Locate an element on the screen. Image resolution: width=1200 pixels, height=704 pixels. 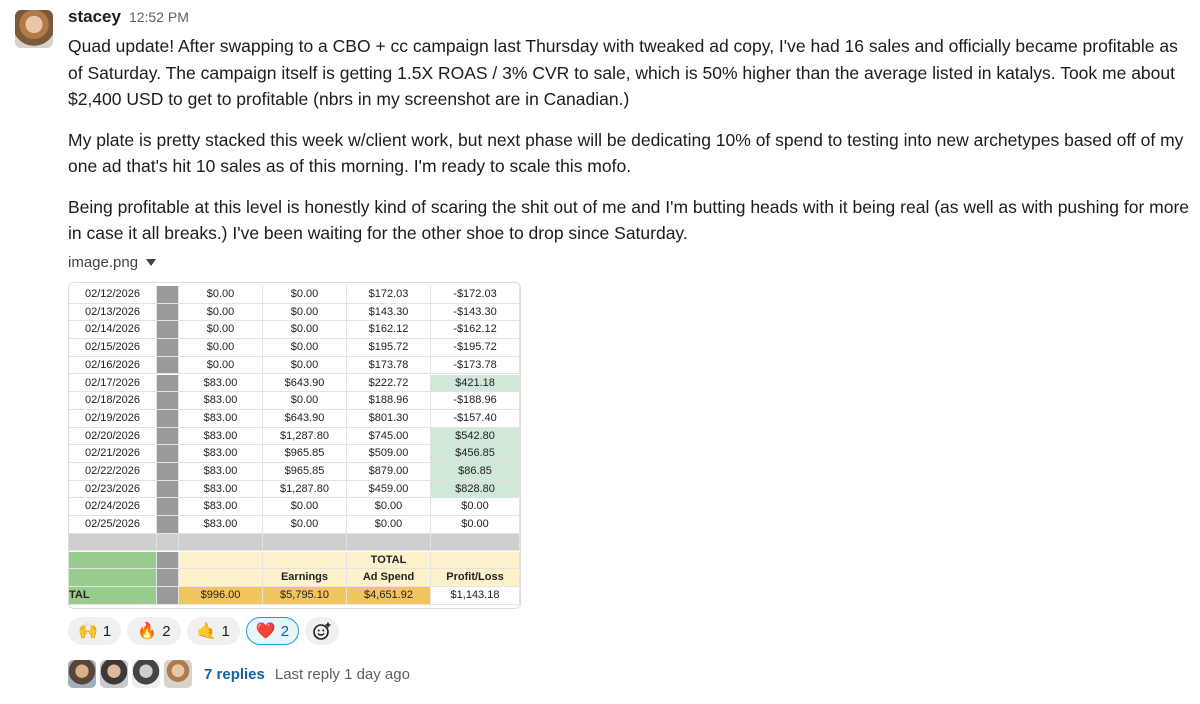
ad-spend-cell: $879.00 is located at coordinates (389, 472).